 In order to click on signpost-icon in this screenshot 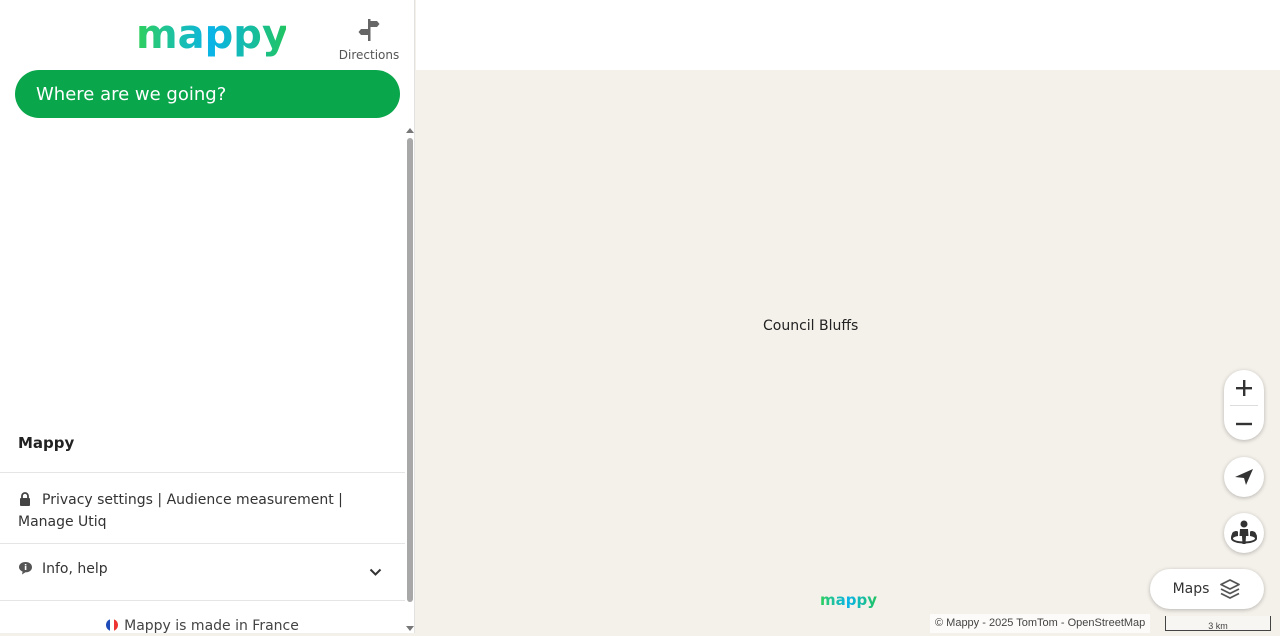, I will do `click(369, 30)`.